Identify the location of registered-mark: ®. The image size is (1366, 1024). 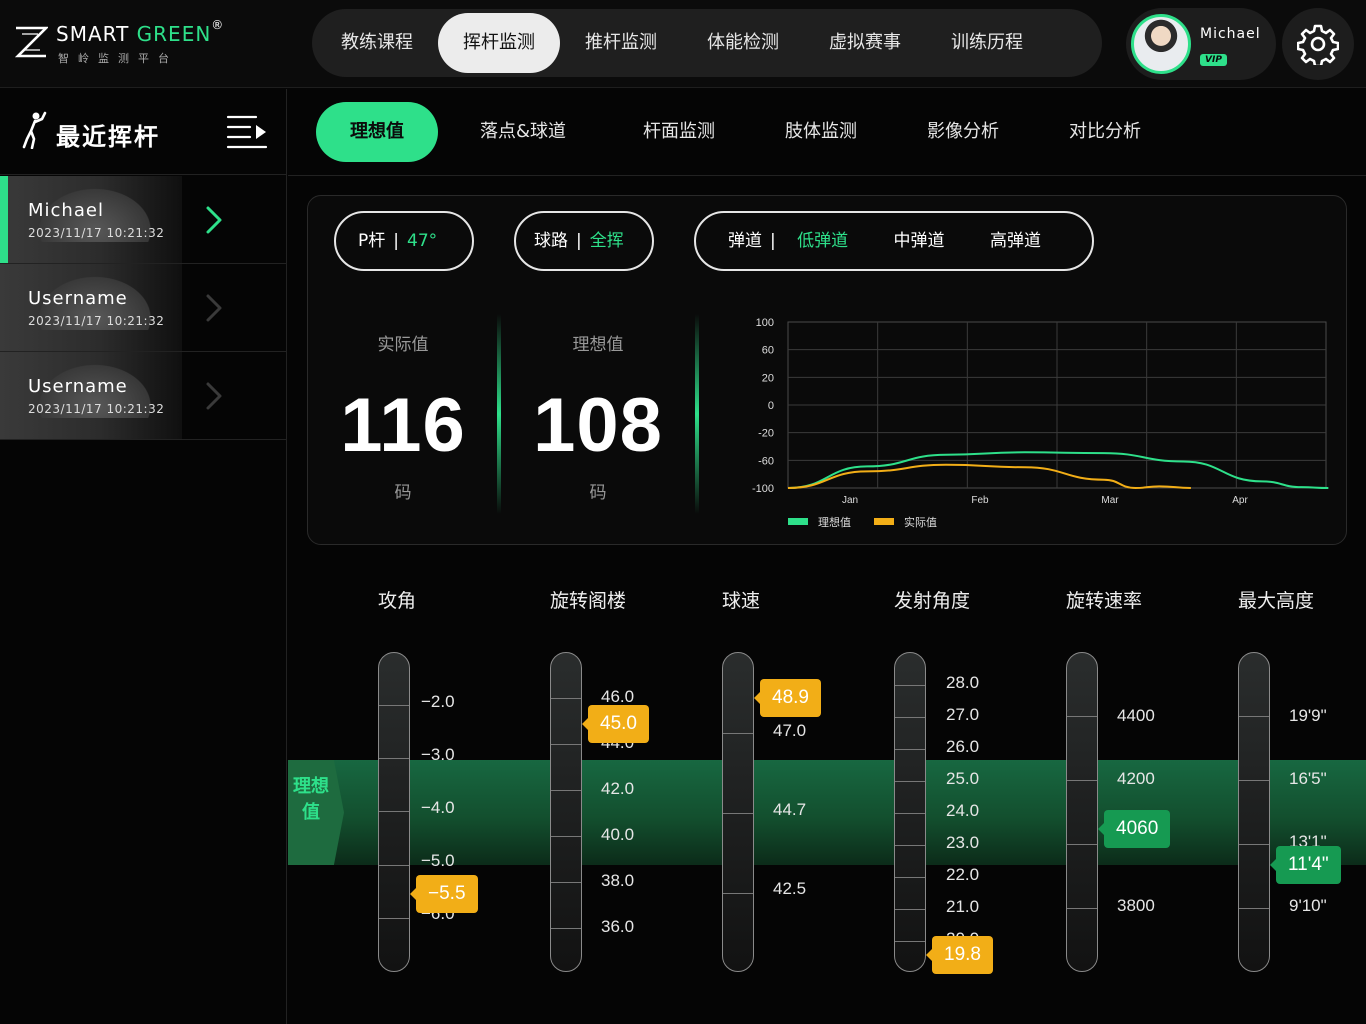
(218, 25).